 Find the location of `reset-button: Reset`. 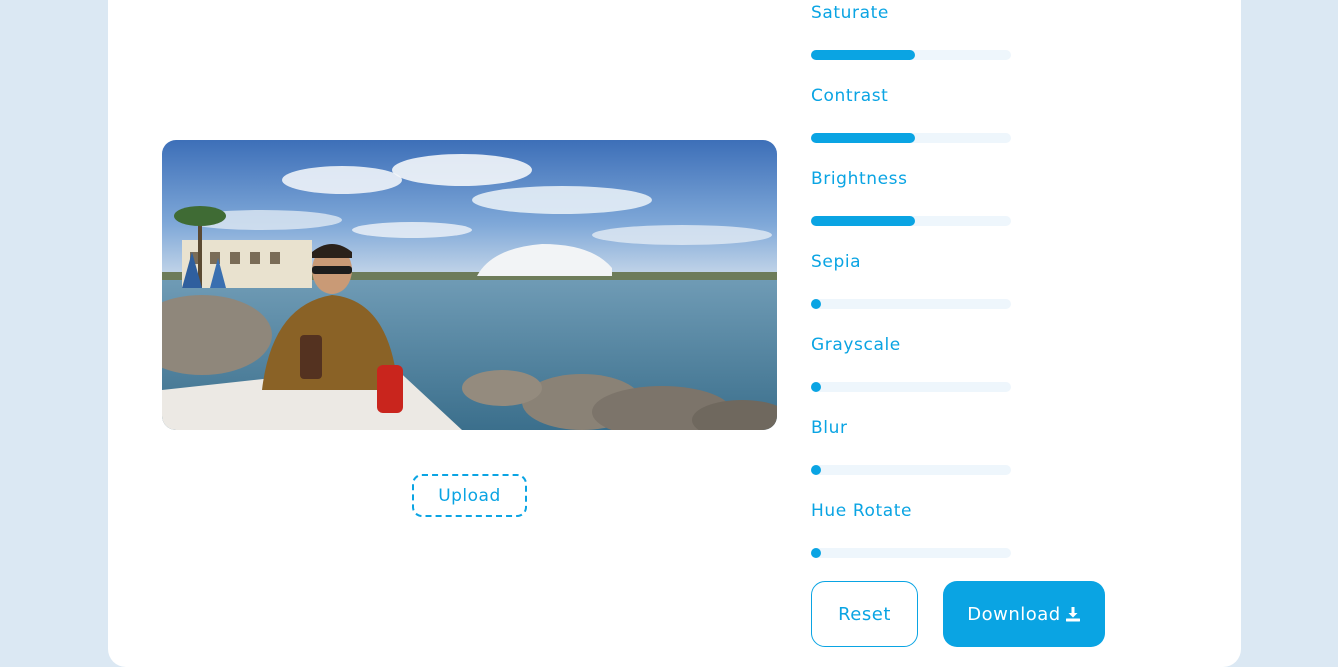

reset-button: Reset is located at coordinates (864, 614).